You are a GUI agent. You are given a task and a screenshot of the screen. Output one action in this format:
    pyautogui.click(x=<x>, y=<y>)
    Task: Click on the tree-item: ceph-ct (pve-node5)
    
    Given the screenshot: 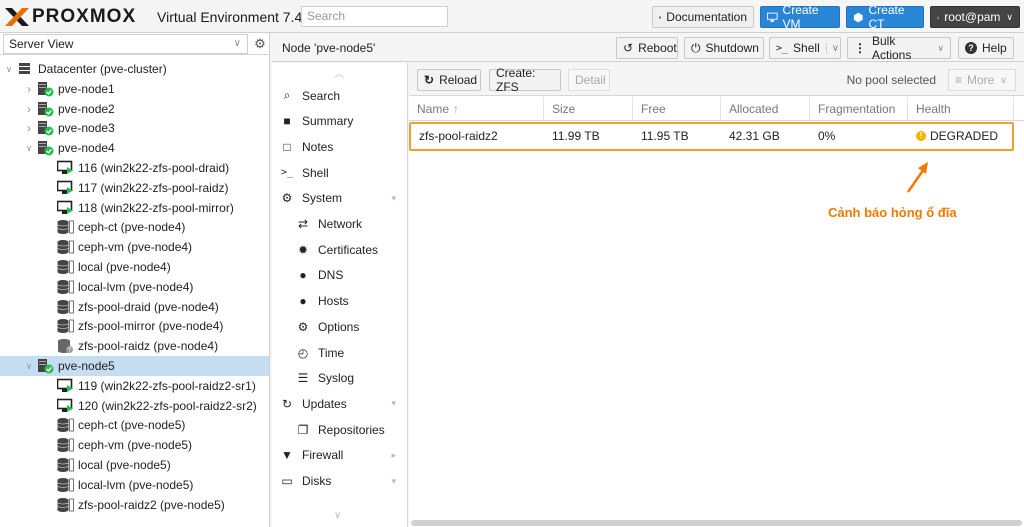 What is the action you would take?
    pyautogui.click(x=134, y=425)
    